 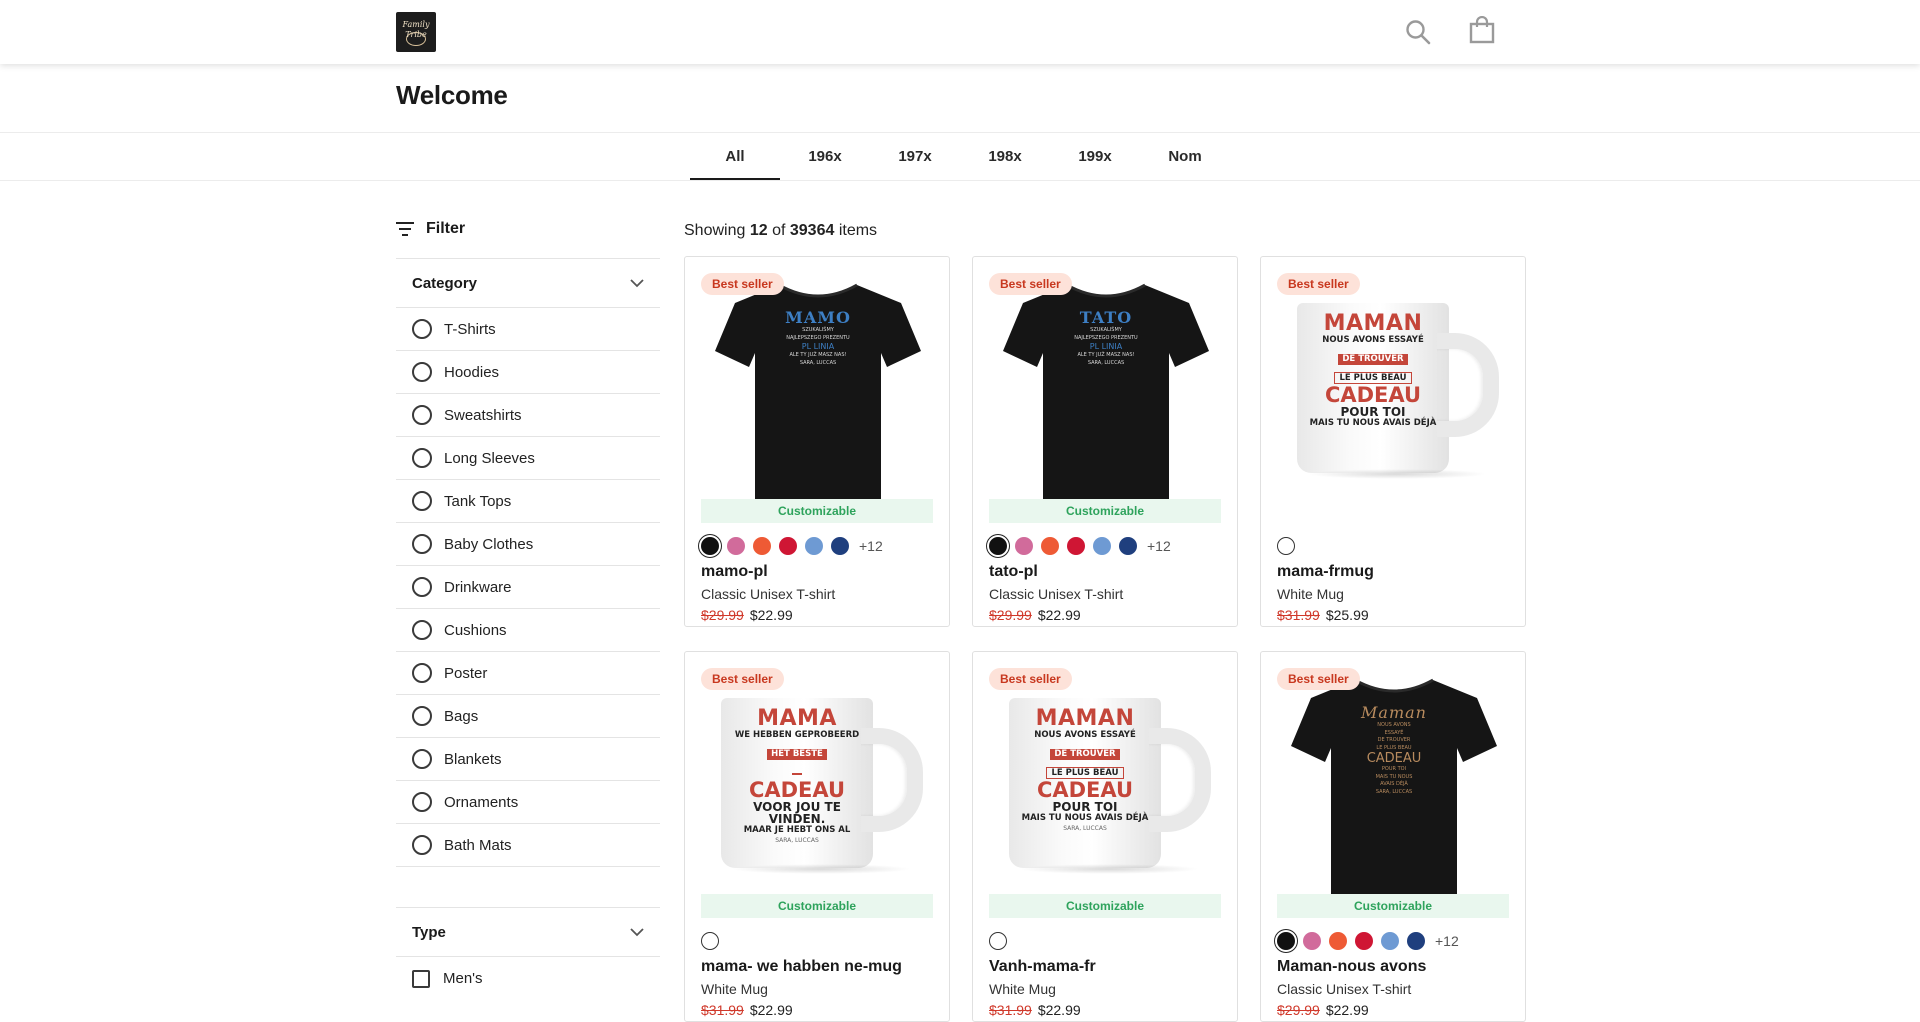 I want to click on product-name: tato-pl, so click(x=1105, y=572).